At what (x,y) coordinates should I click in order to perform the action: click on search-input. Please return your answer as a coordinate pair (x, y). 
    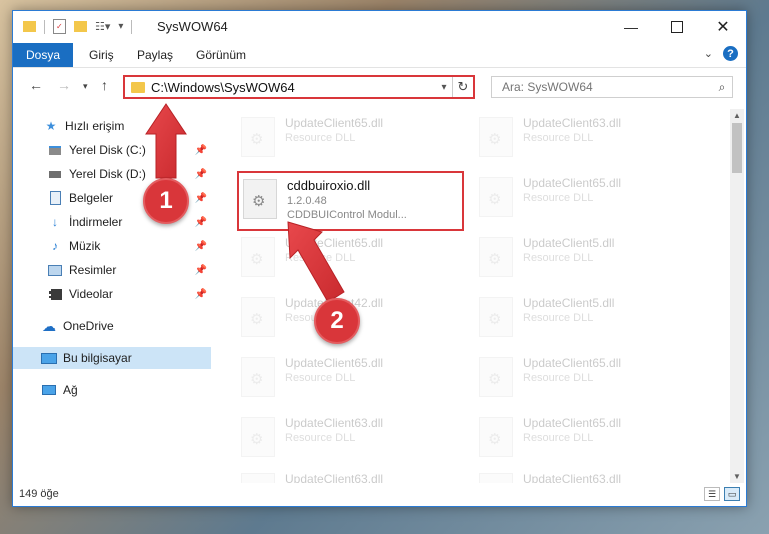
    Looking at the image, I should click on (606, 87).